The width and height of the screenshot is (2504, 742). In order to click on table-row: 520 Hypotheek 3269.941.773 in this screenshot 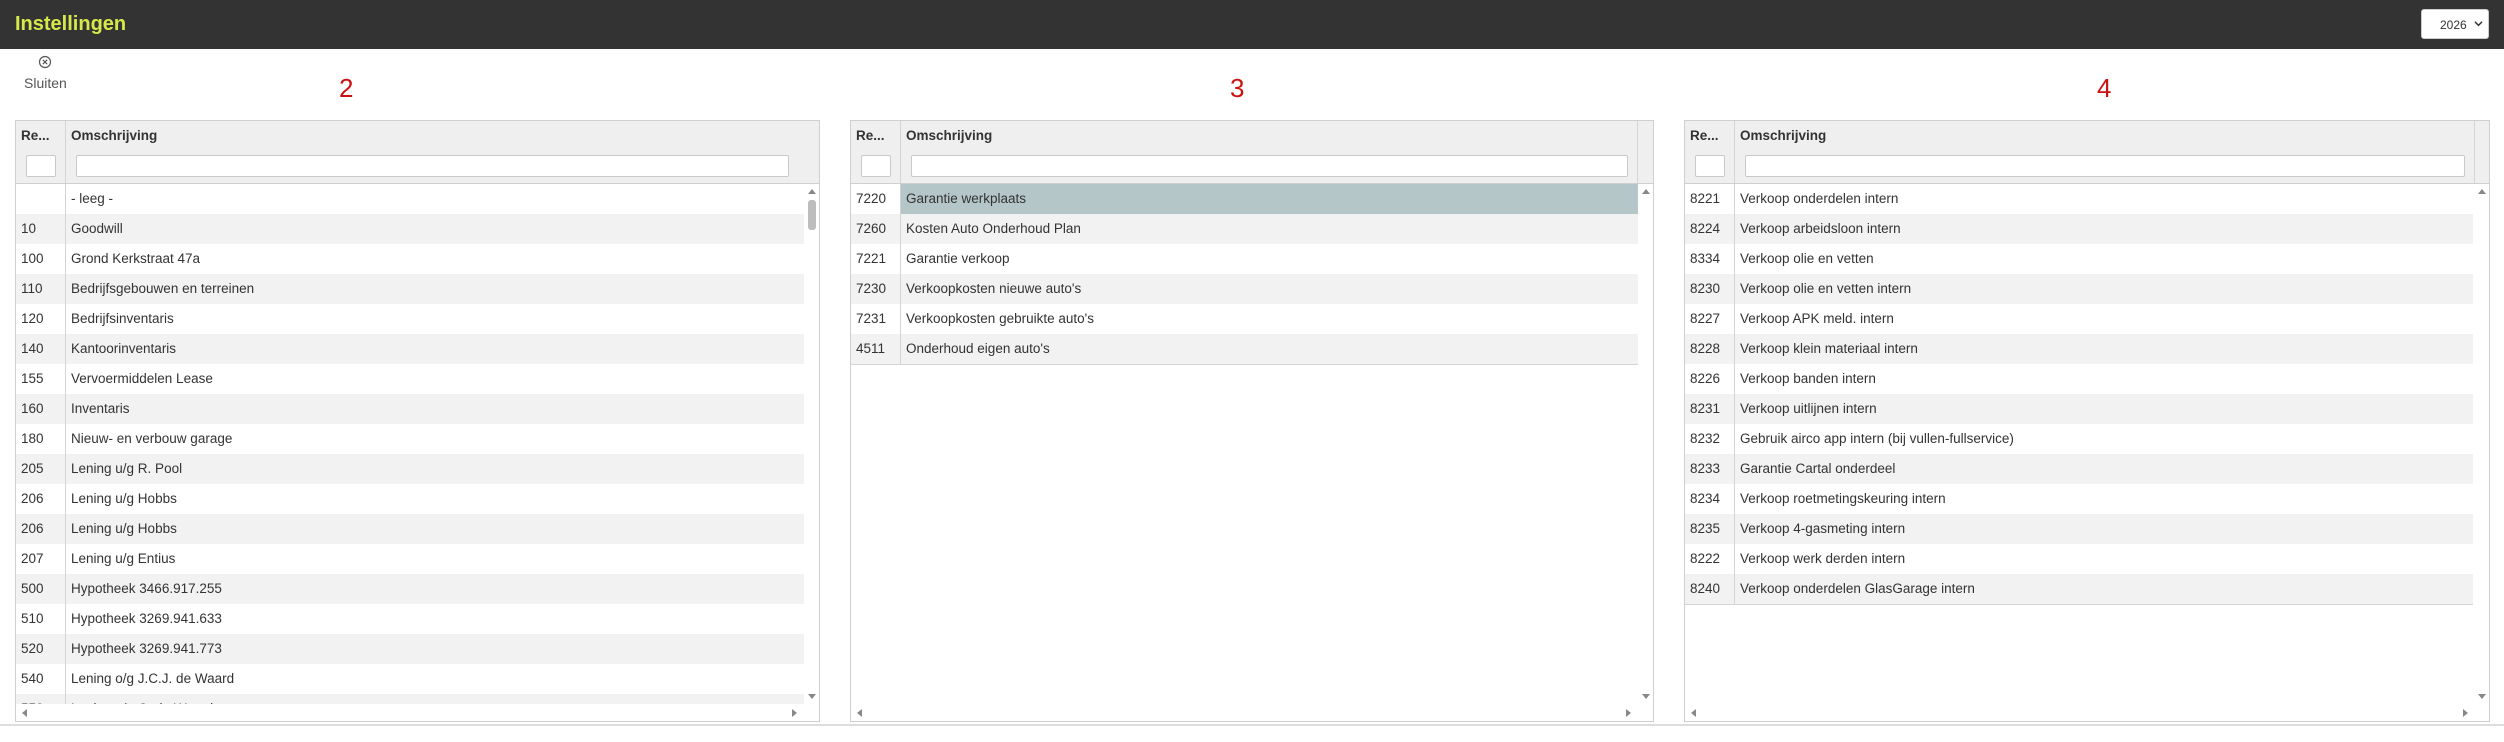, I will do `click(410, 649)`.